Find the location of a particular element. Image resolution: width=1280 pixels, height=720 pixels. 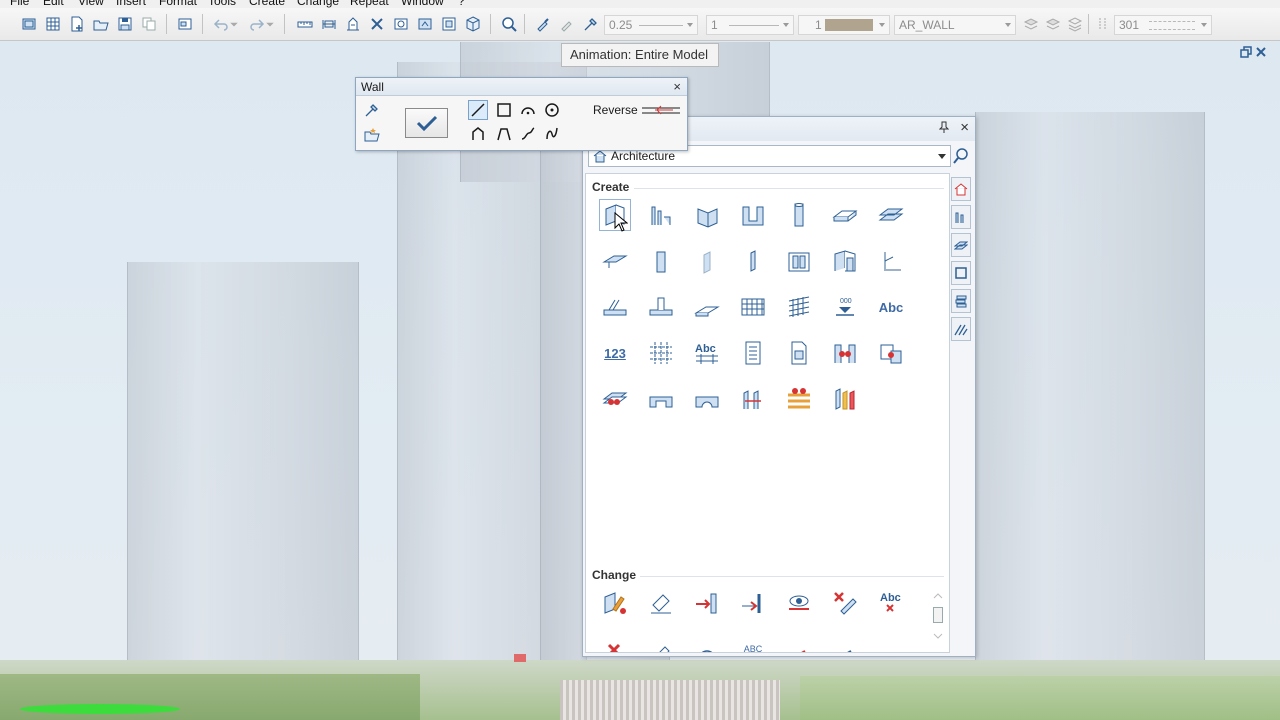

tab-objects is located at coordinates (961, 273).